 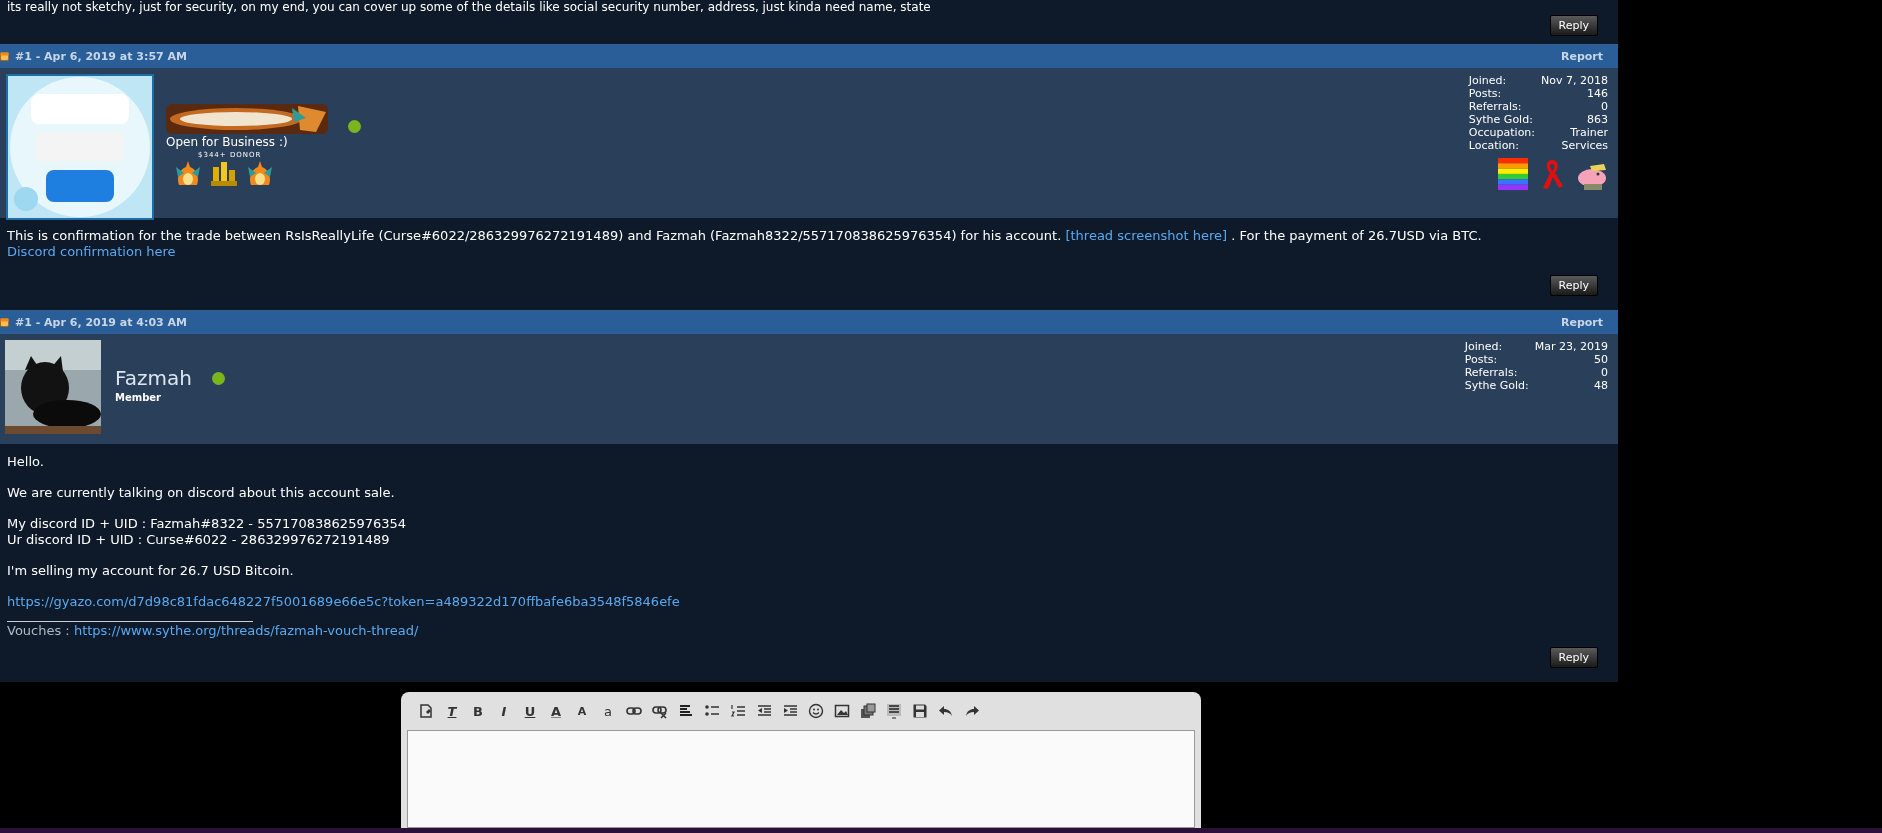 What do you see at coordinates (151, 571) in the screenshot?
I see `message-text: I'm selling my account for 26.7 USD Bitcoin.` at bounding box center [151, 571].